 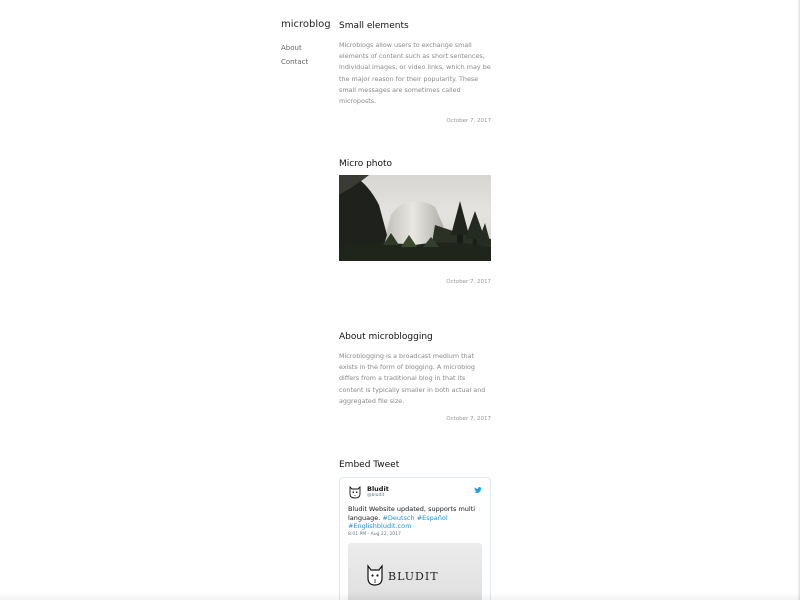 I want to click on post-micro-photo: Micro photo October 7, 2017, so click(x=415, y=221).